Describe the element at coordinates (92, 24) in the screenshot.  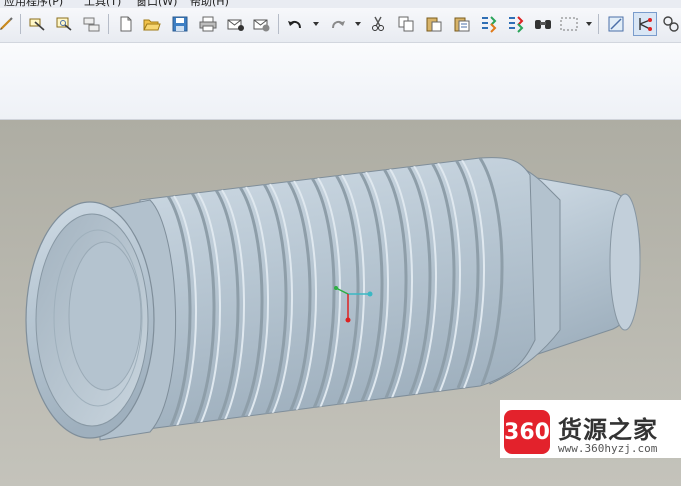
I see `annotation-tree-icon` at that location.